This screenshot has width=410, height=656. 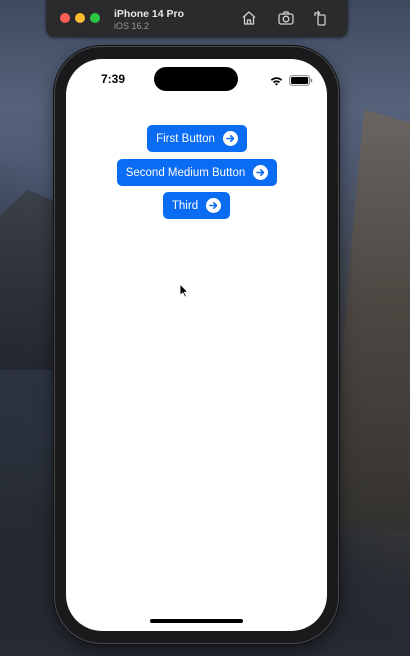 I want to click on rotate-icon, so click(x=321, y=18).